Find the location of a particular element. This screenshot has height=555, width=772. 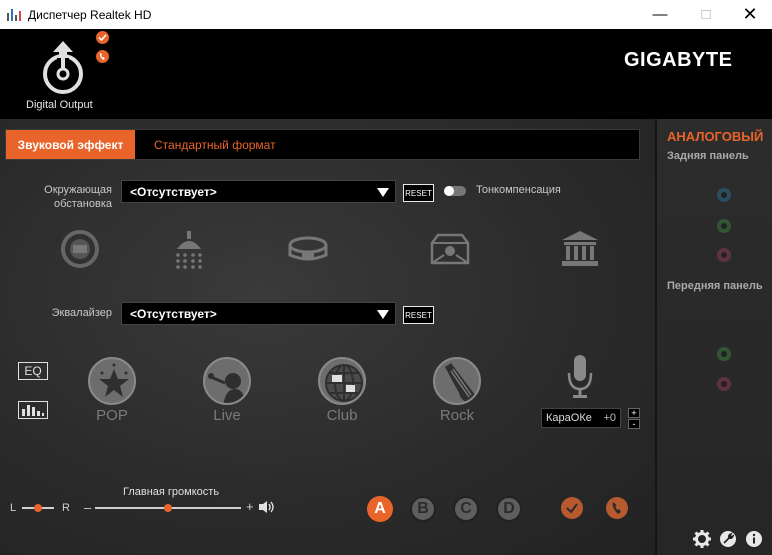

digital-output-button is located at coordinates (63, 66).